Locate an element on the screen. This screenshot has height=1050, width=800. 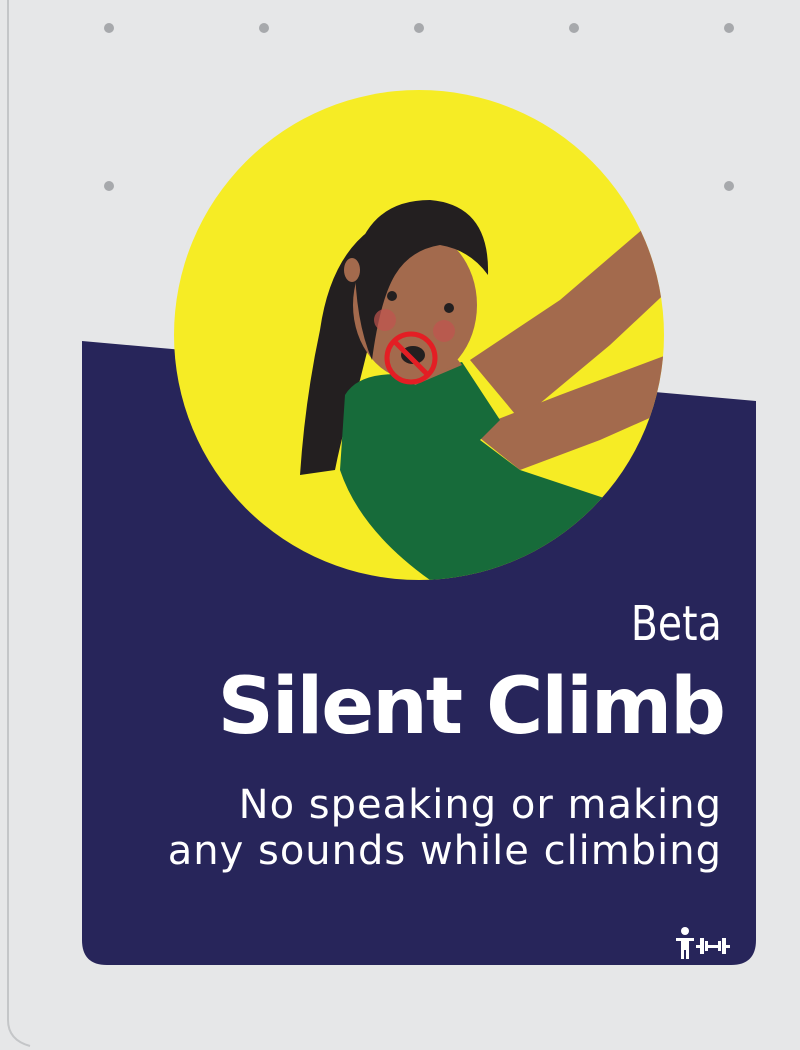
card-title: Silent Climb is located at coordinates (471, 707).